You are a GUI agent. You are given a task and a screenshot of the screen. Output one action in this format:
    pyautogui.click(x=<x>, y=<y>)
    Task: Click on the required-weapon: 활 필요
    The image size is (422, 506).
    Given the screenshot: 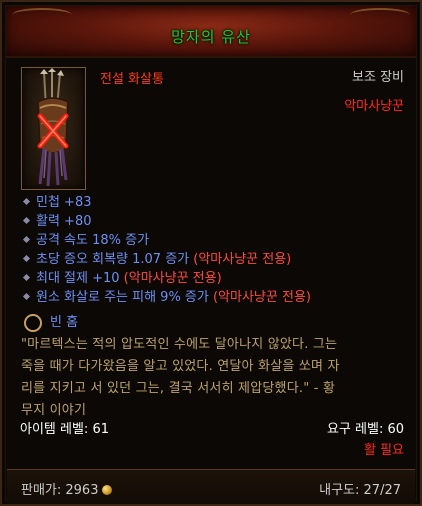 What is the action you would take?
    pyautogui.click(x=383, y=450)
    